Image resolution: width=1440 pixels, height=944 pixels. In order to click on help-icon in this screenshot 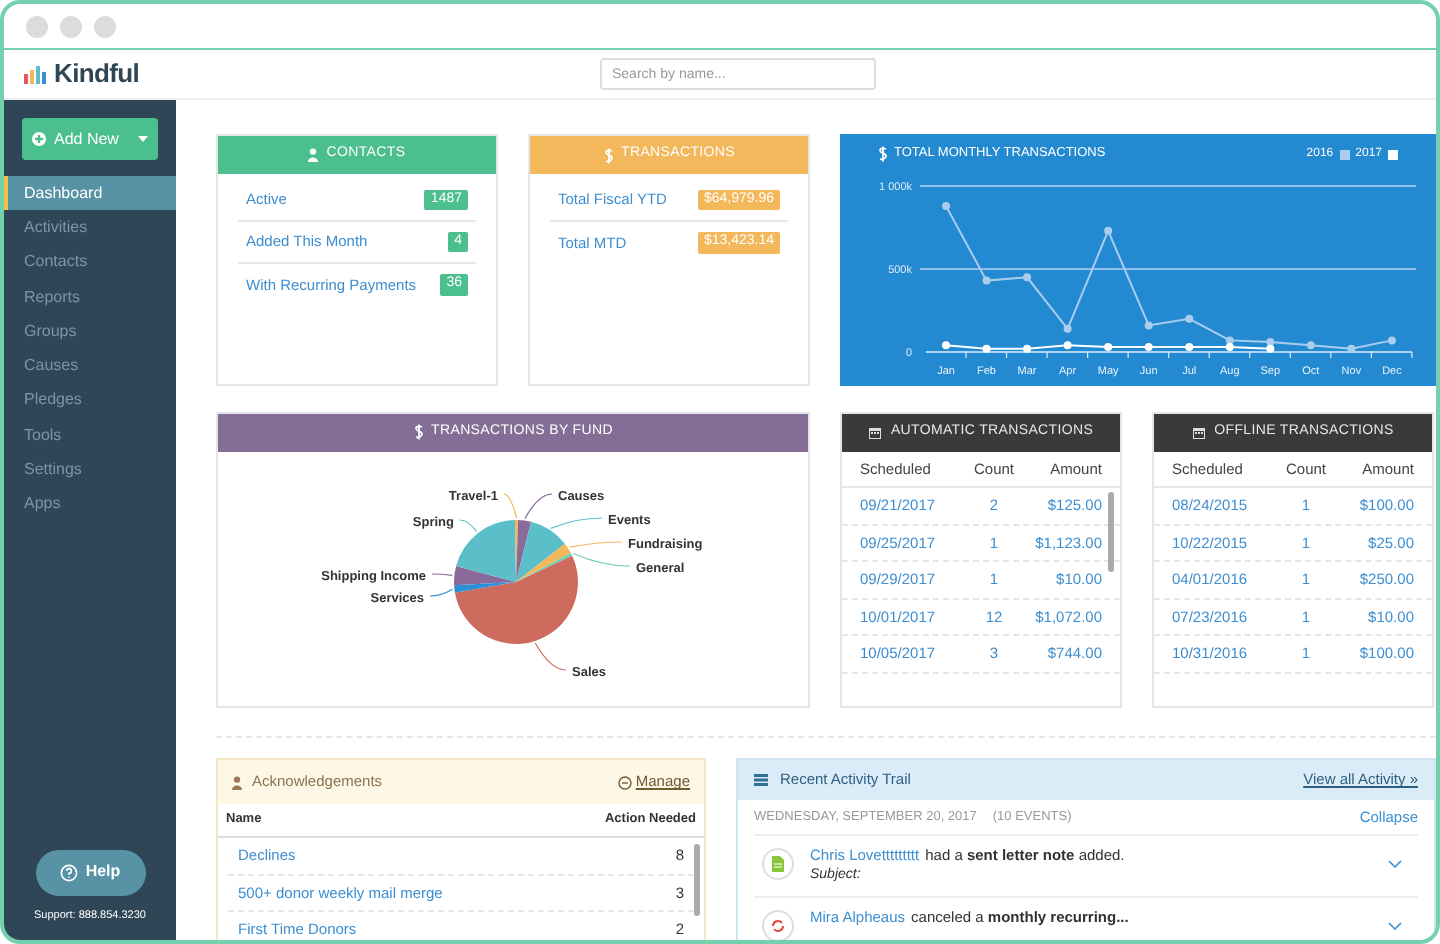, I will do `click(68, 872)`.